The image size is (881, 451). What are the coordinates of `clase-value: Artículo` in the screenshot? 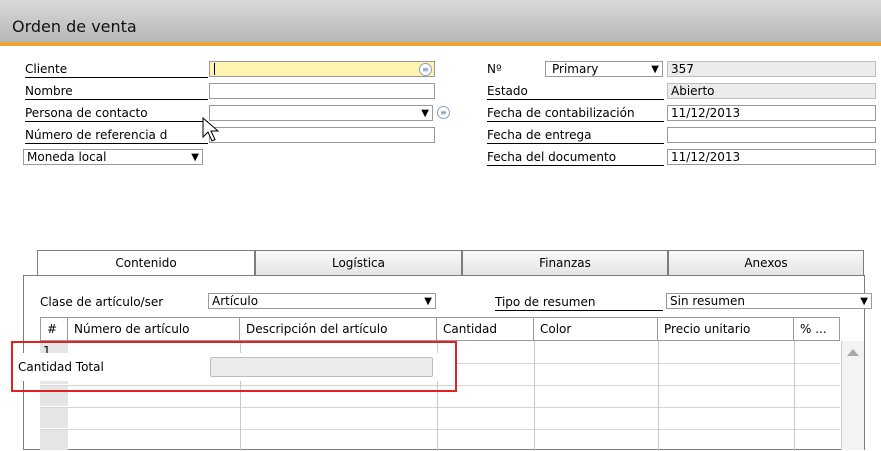 It's located at (235, 301).